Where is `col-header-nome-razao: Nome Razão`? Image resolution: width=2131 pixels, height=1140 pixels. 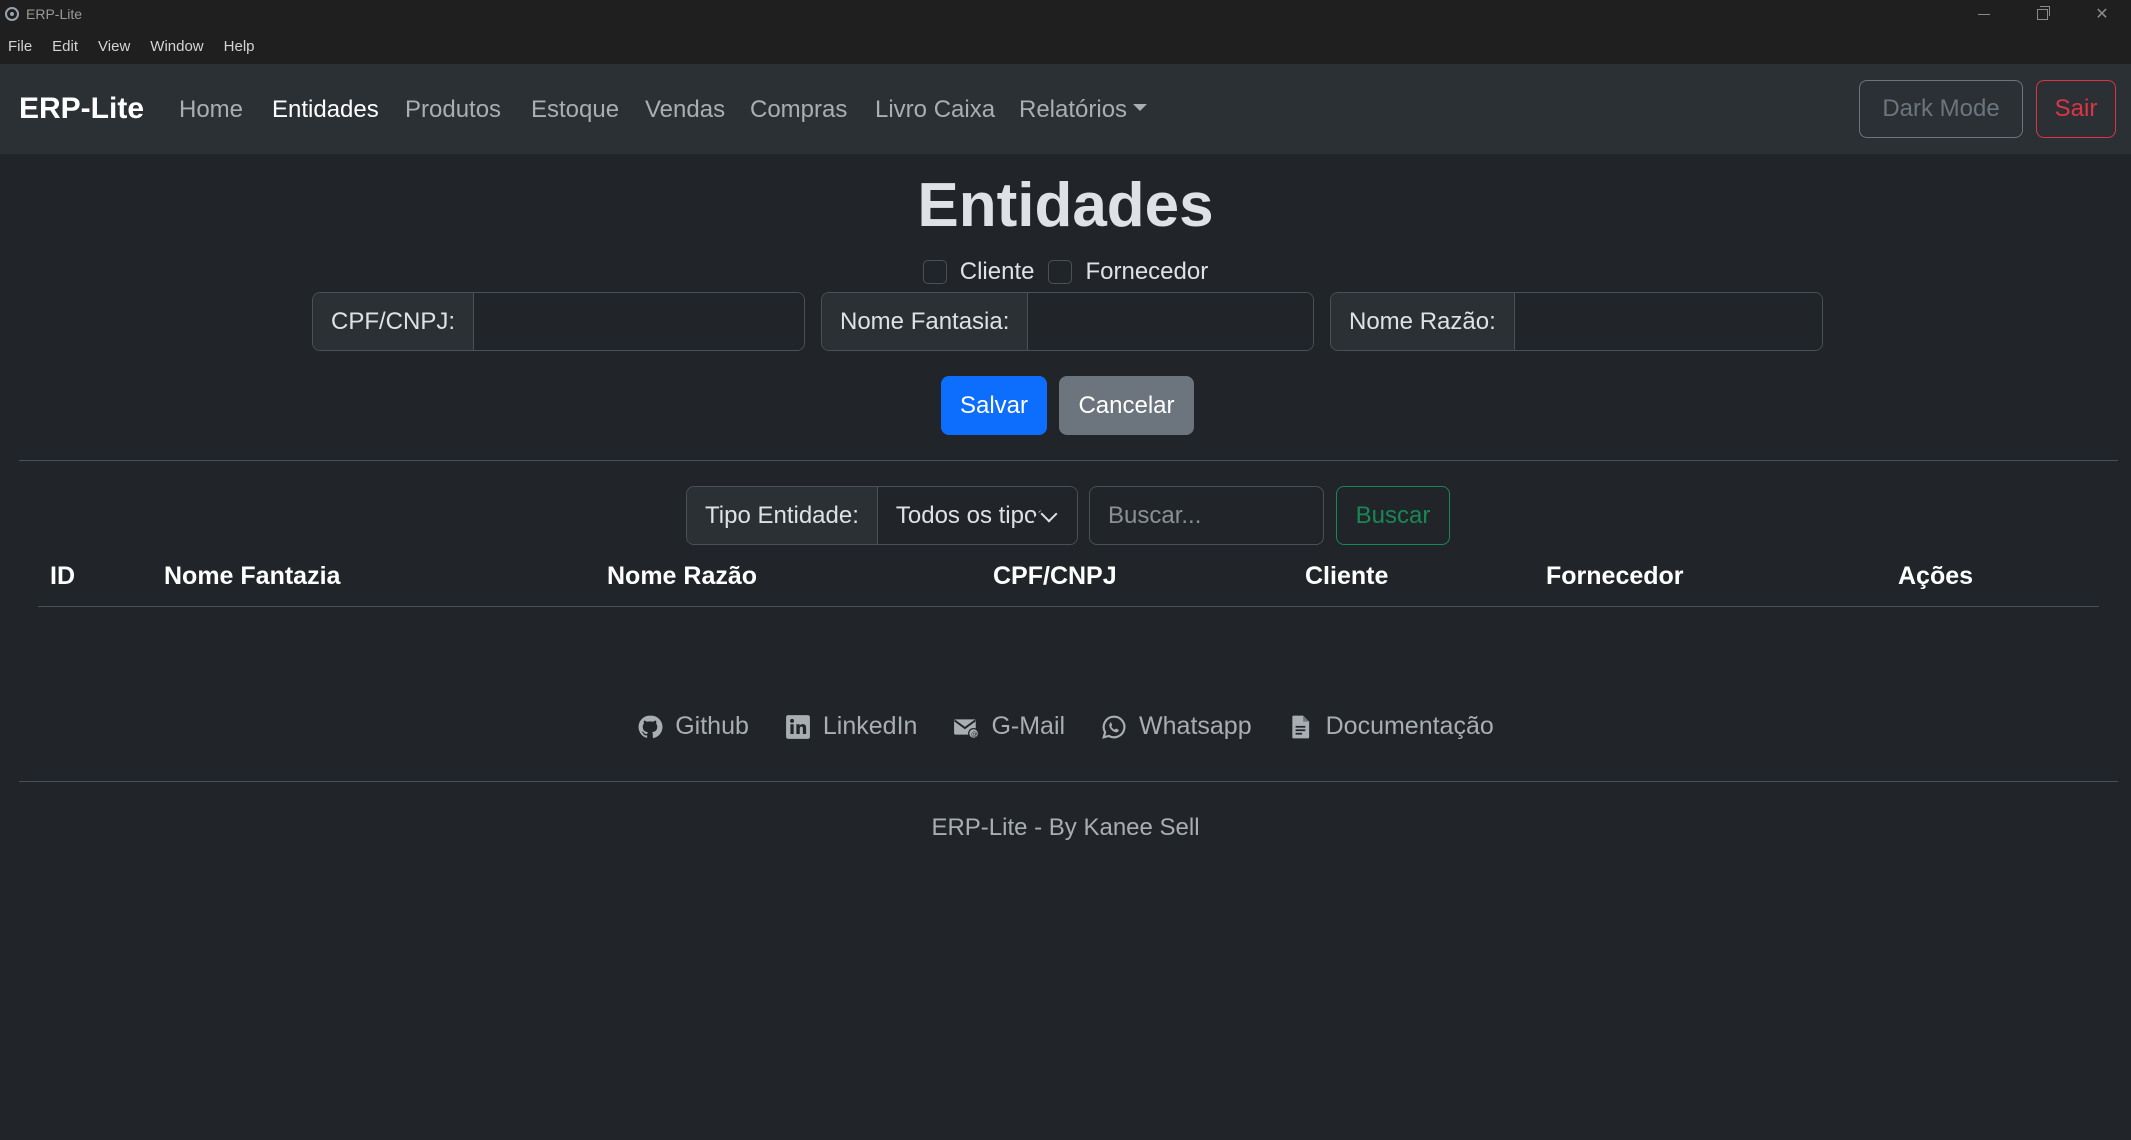
col-header-nome-razao: Nome Razão is located at coordinates (682, 576).